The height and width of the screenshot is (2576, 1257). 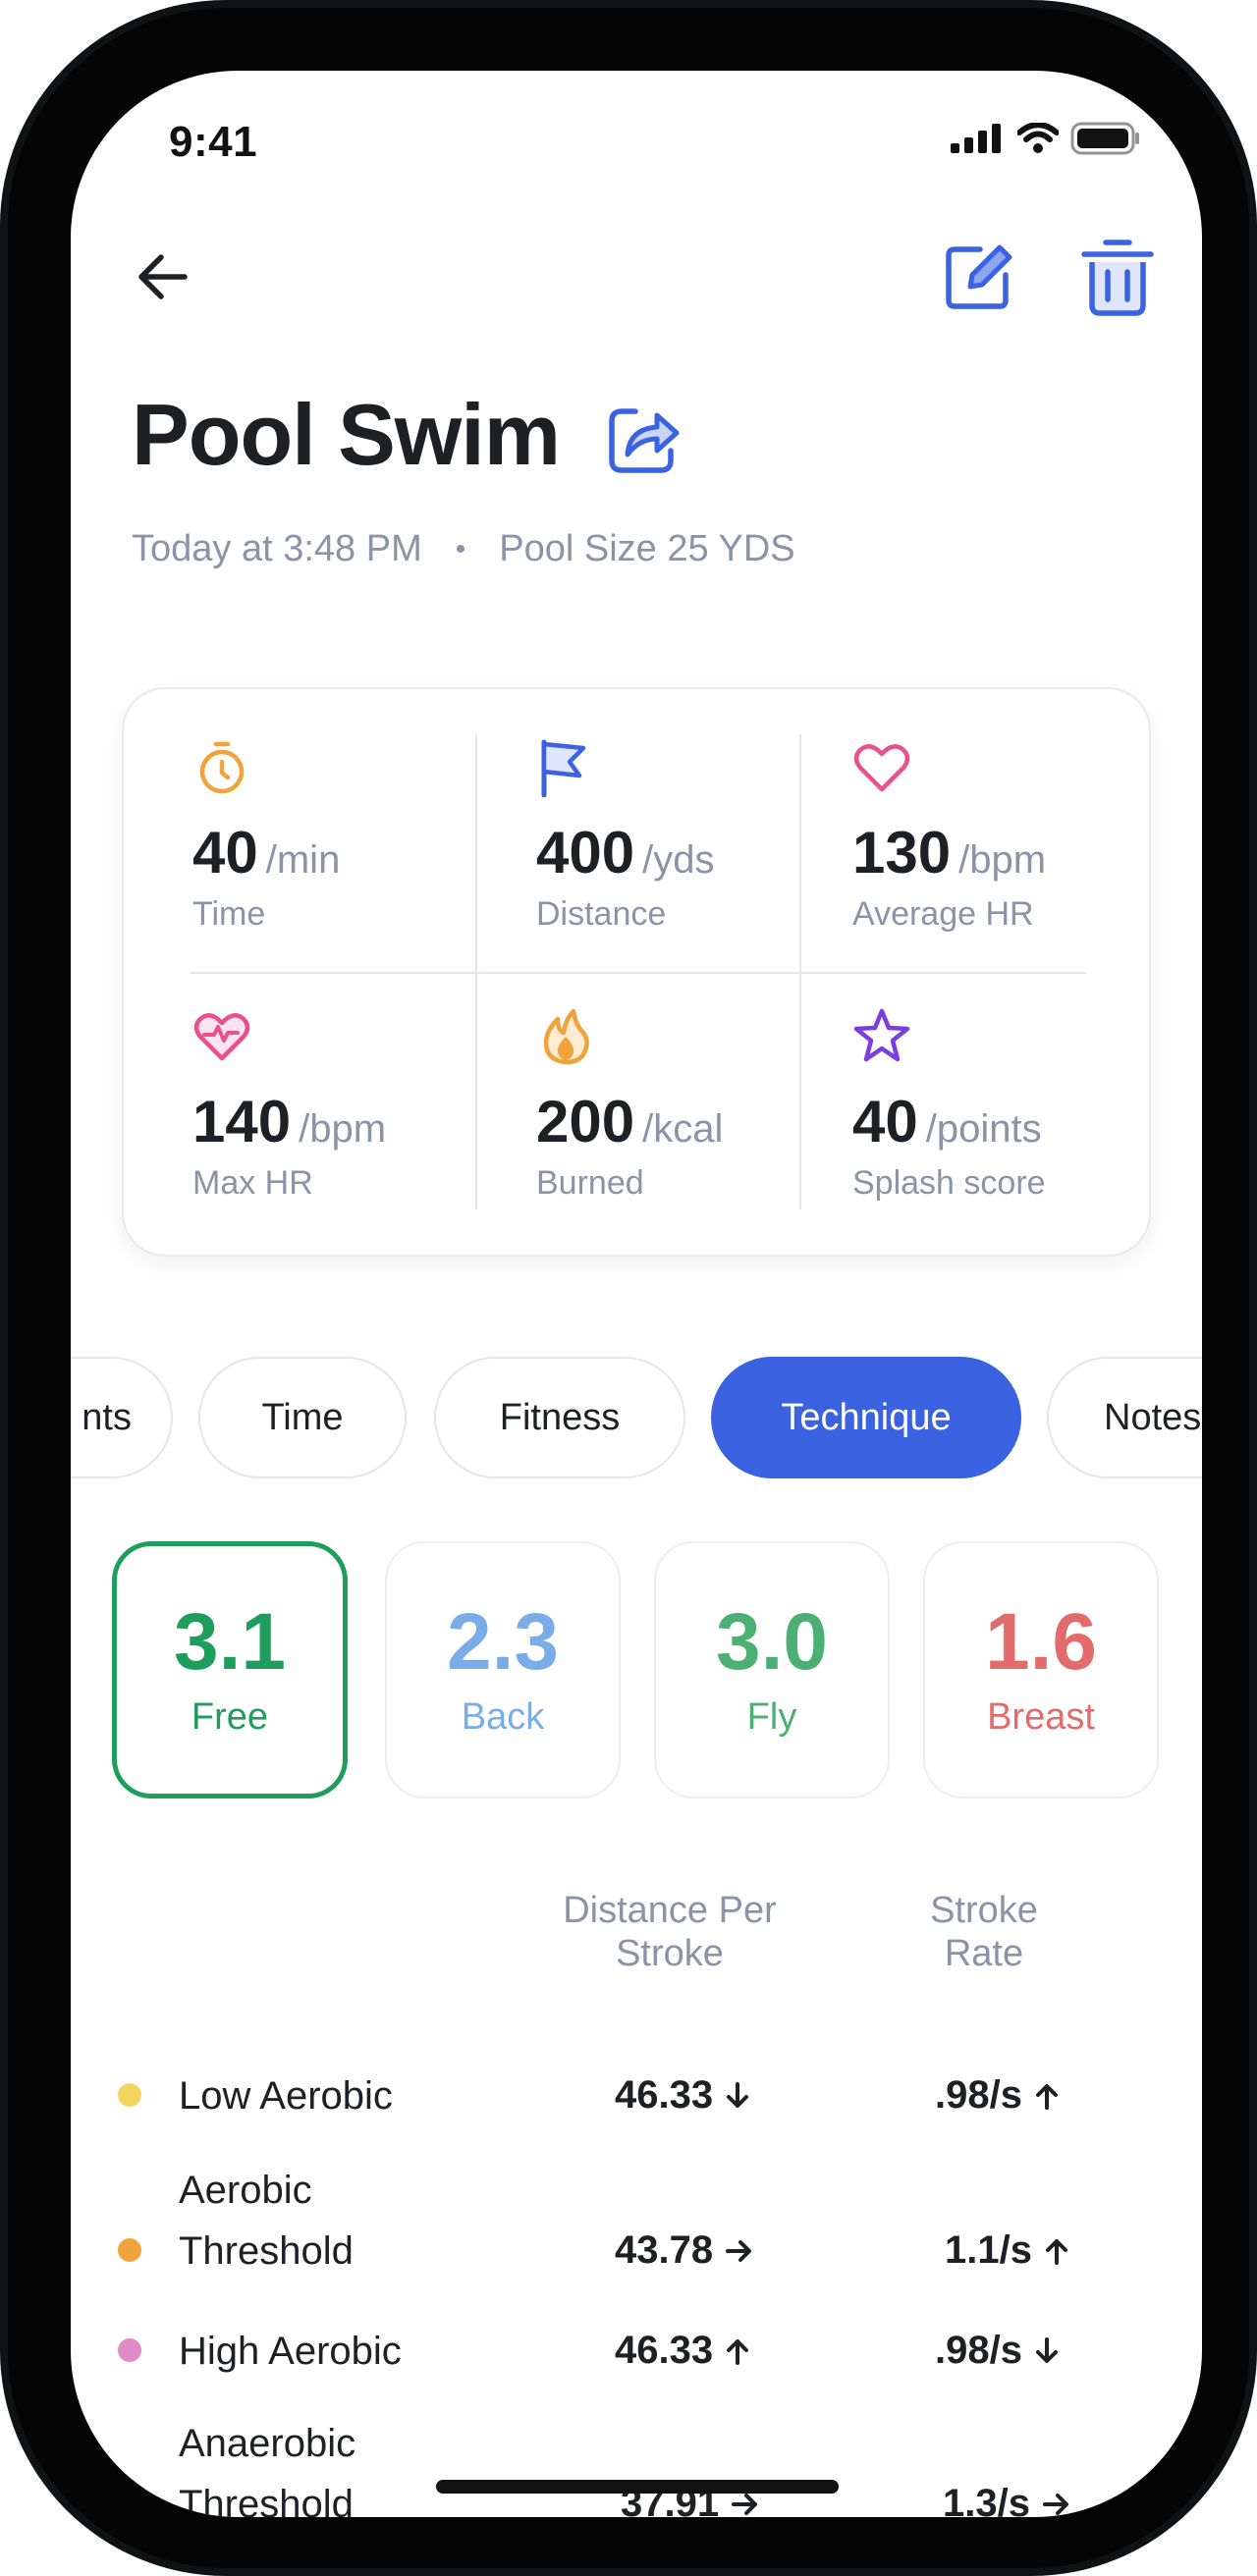 I want to click on tab-fitness: Fitness, so click(x=559, y=1417).